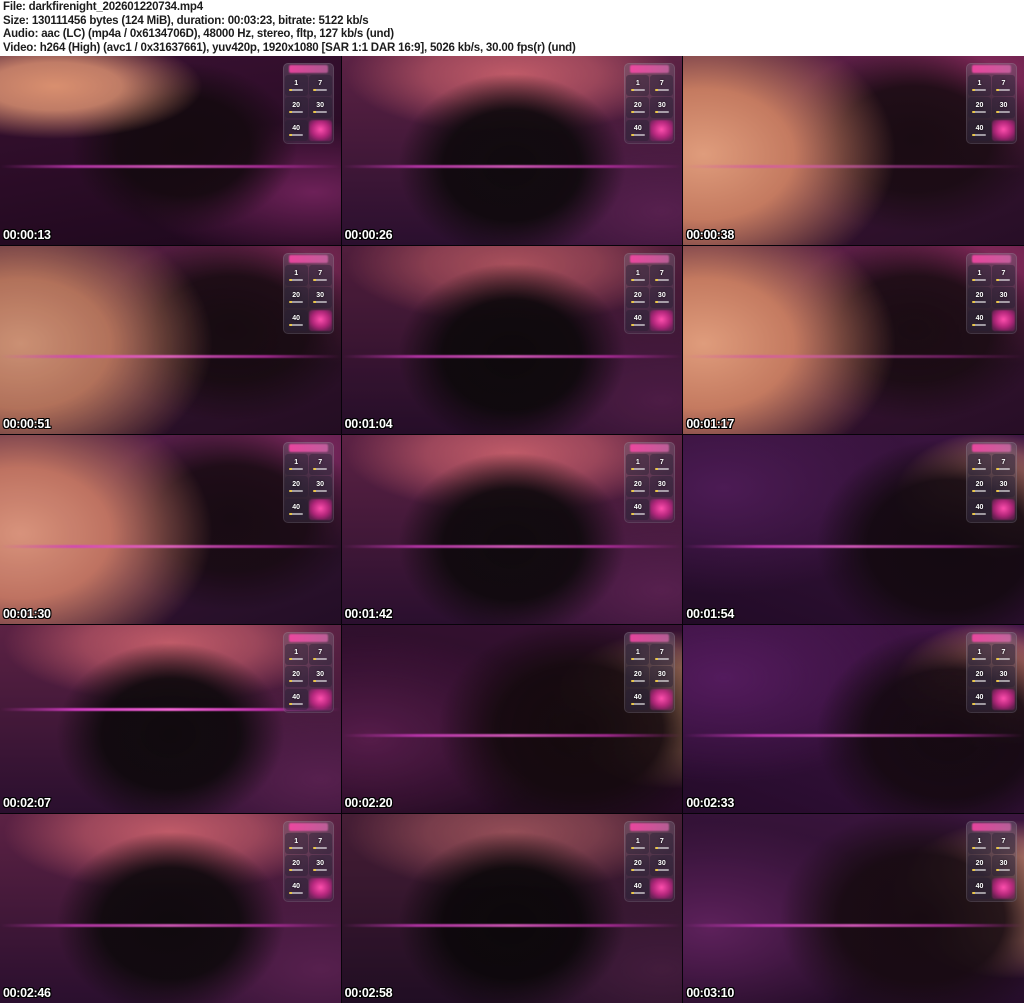  Describe the element at coordinates (512, 719) in the screenshot. I see `video-thumbnail: 1 7 20 30 40 00:02:20` at that location.